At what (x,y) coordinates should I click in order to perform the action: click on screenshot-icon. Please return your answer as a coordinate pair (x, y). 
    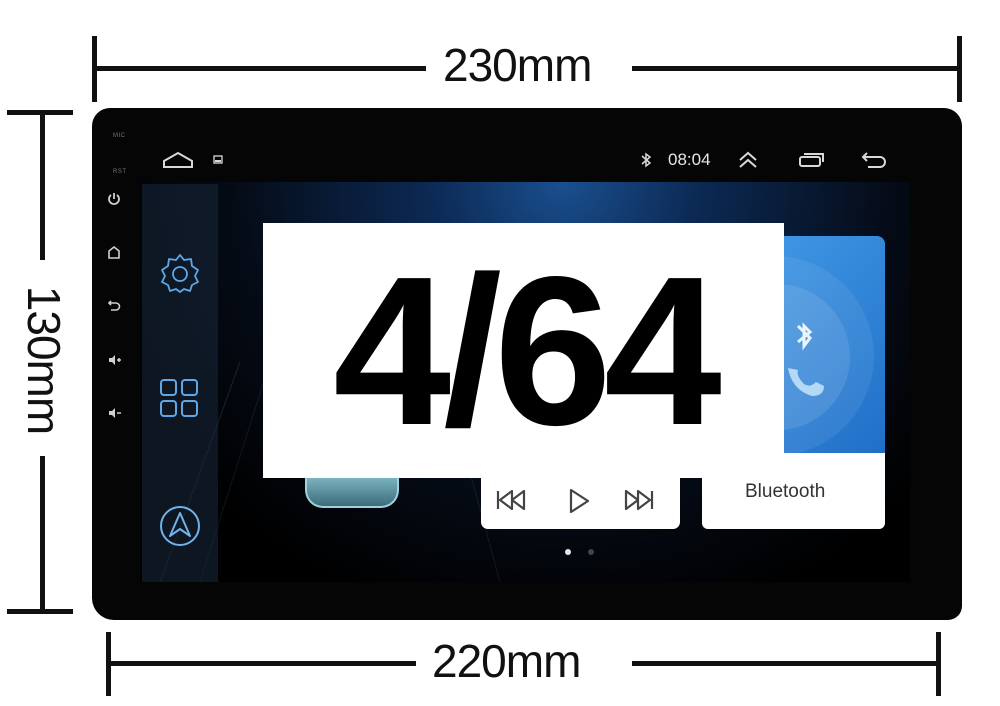
    Looking at the image, I should click on (218, 160).